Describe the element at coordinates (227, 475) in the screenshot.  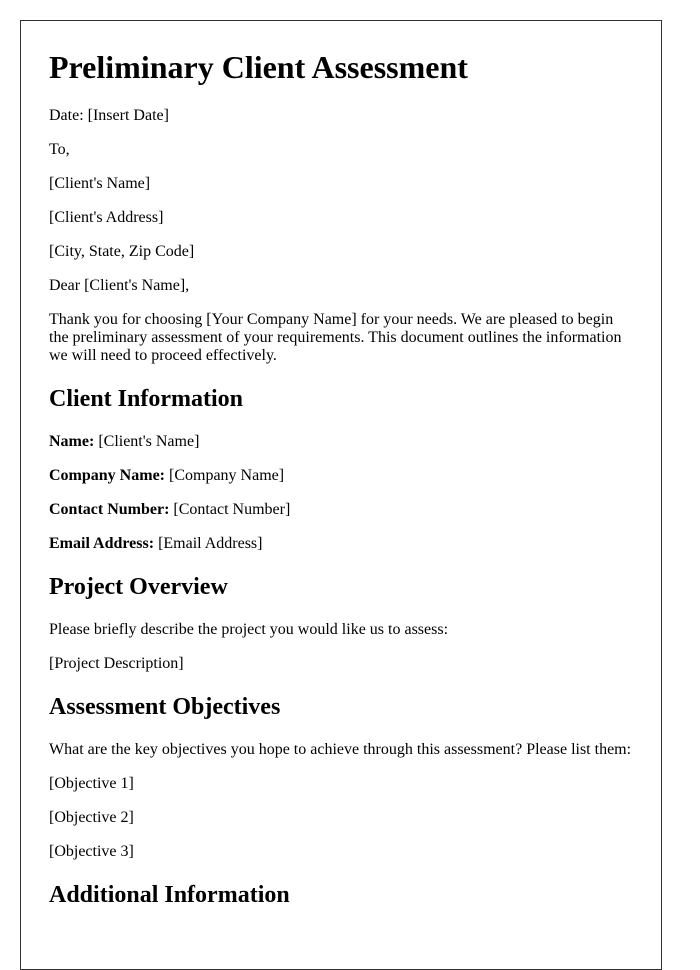
I see `field-value: [Company Name]` at that location.